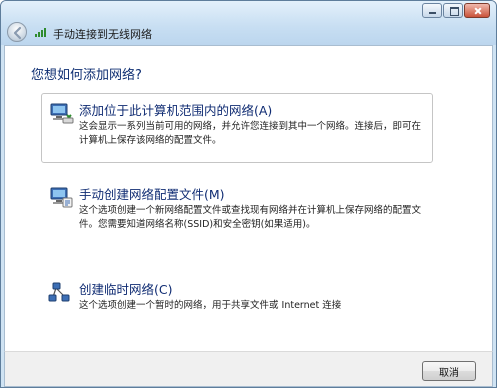 The width and height of the screenshot is (497, 388). I want to click on option-description: 这个选项创建一个暂时的网络，用于共享文件或 Internet 连接, so click(210, 305).